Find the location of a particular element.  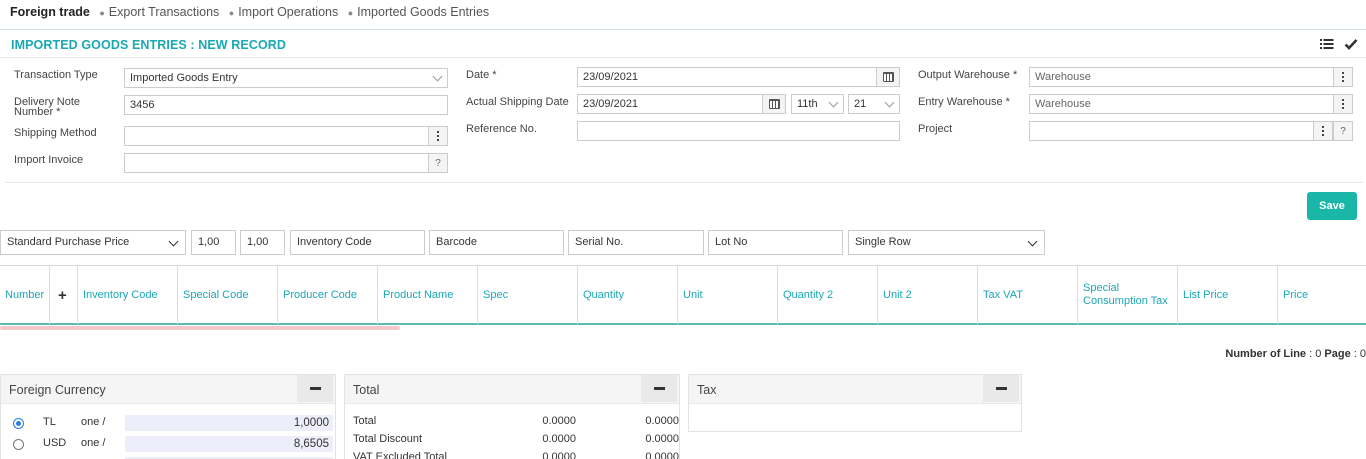

import-invoice-input: ? is located at coordinates (286, 163).